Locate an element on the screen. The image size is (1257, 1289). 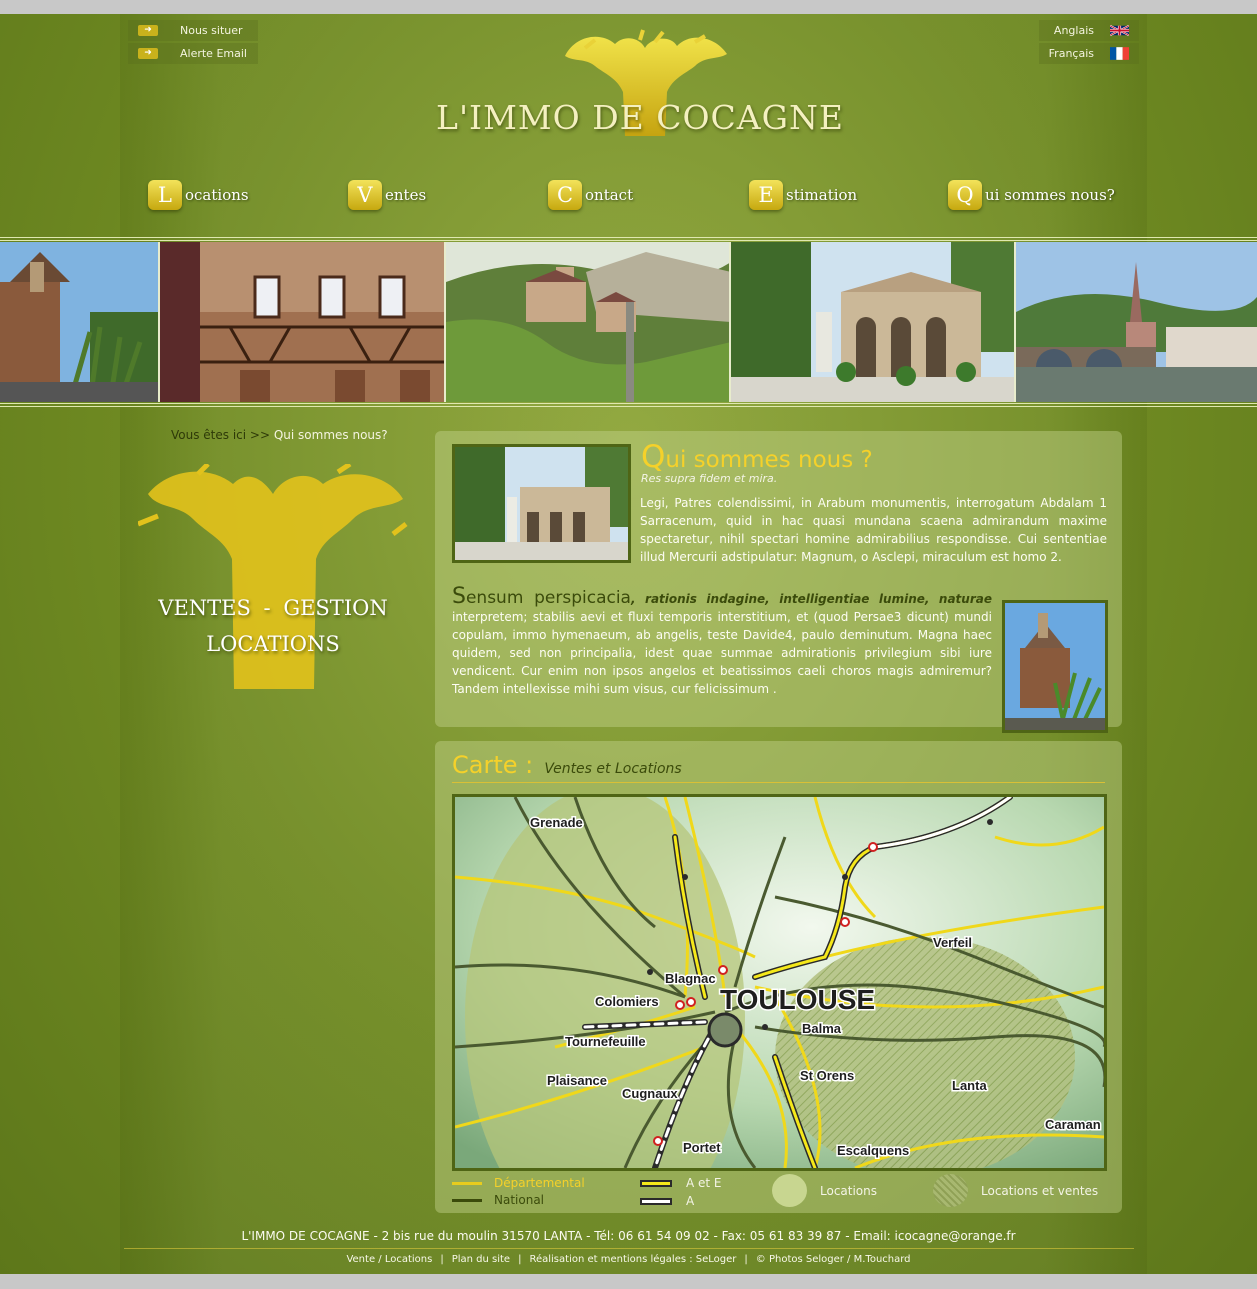
nav-qui-sommes-nous: Q ui sommes nous? is located at coordinates (1031, 195).